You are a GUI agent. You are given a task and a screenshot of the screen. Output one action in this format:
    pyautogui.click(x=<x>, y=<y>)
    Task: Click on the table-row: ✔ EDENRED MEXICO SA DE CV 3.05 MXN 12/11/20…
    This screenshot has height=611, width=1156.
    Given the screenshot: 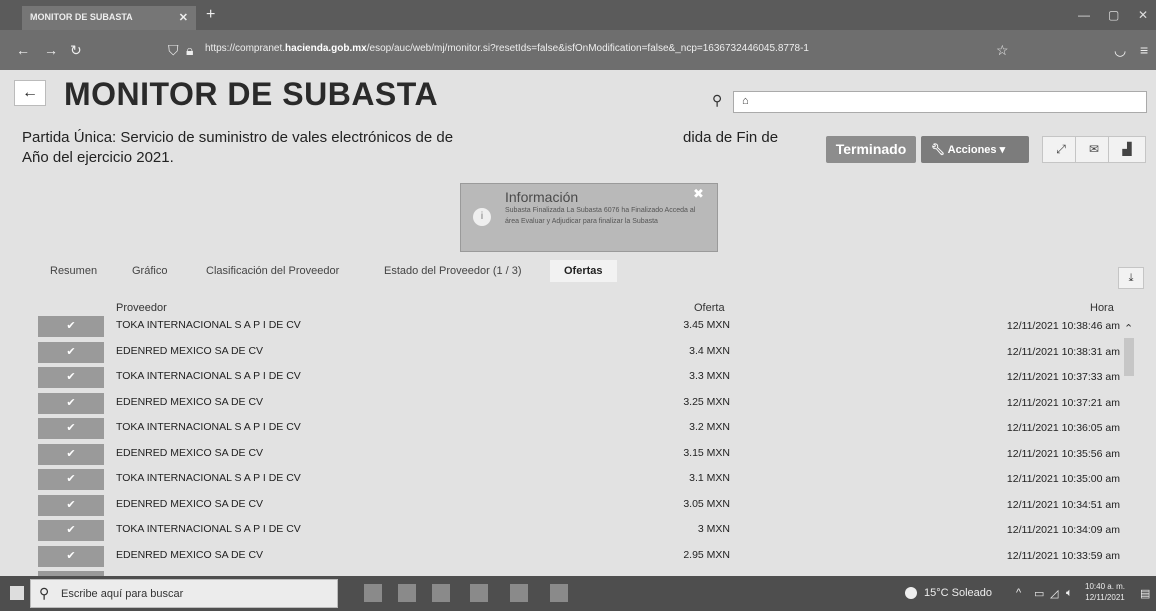 What is the action you would take?
    pyautogui.click(x=581, y=504)
    